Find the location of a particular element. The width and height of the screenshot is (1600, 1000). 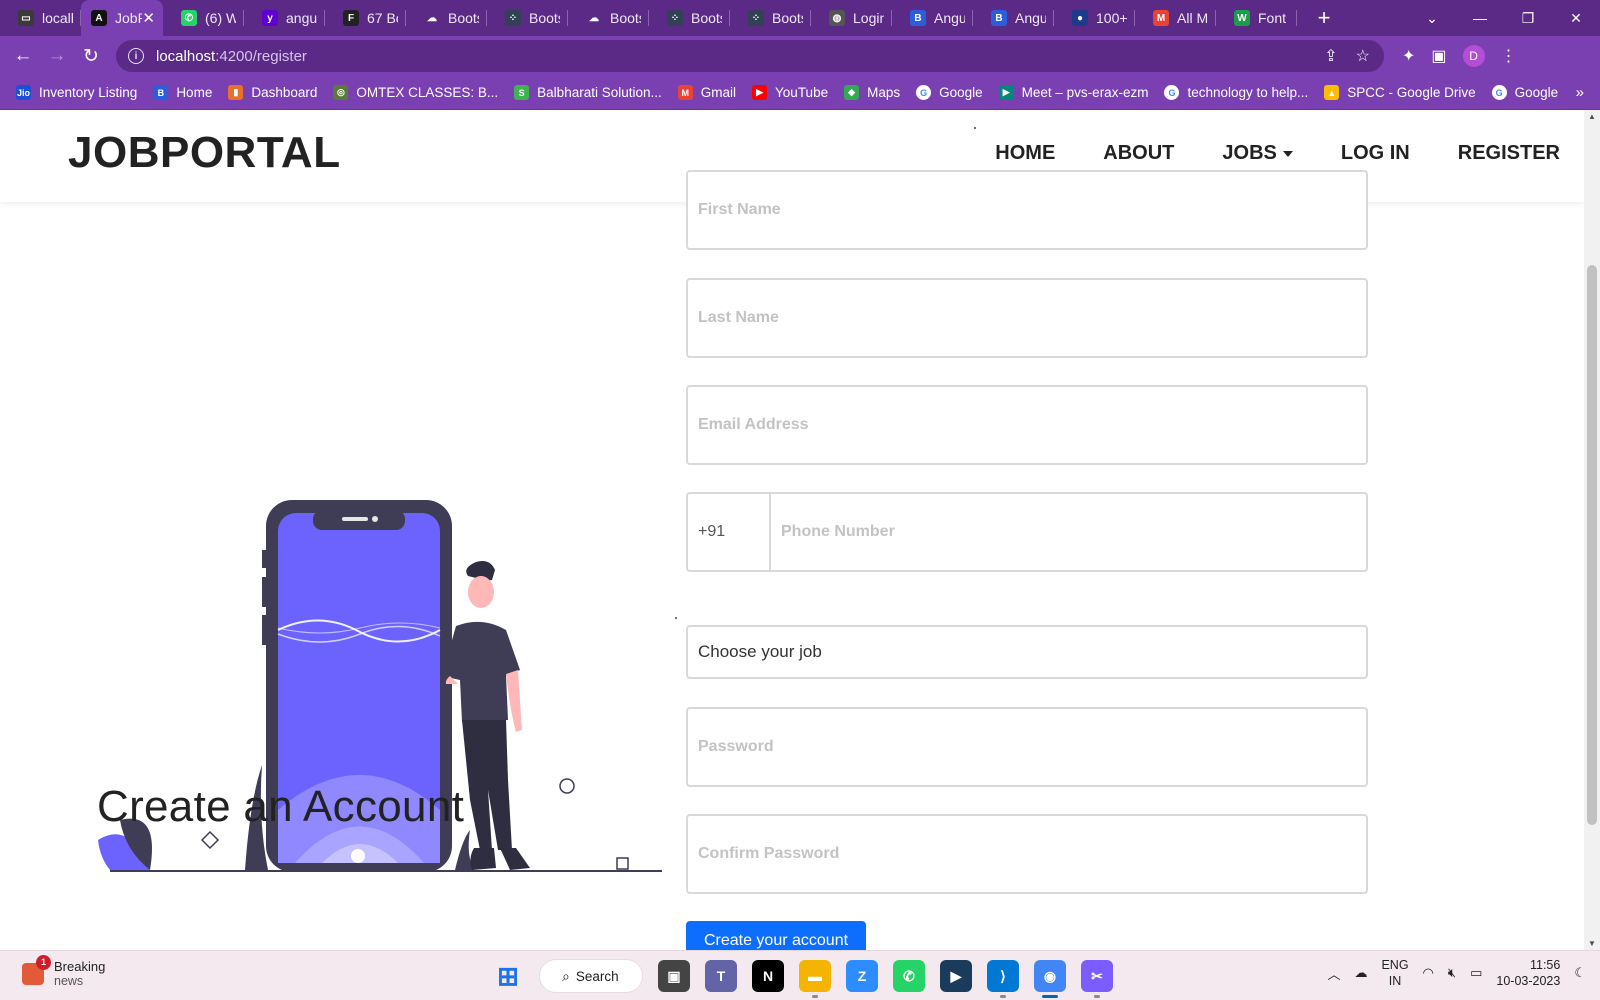

bookmark-item: ▶ Meet – pvs-erax-ezm is located at coordinates (1073, 92).